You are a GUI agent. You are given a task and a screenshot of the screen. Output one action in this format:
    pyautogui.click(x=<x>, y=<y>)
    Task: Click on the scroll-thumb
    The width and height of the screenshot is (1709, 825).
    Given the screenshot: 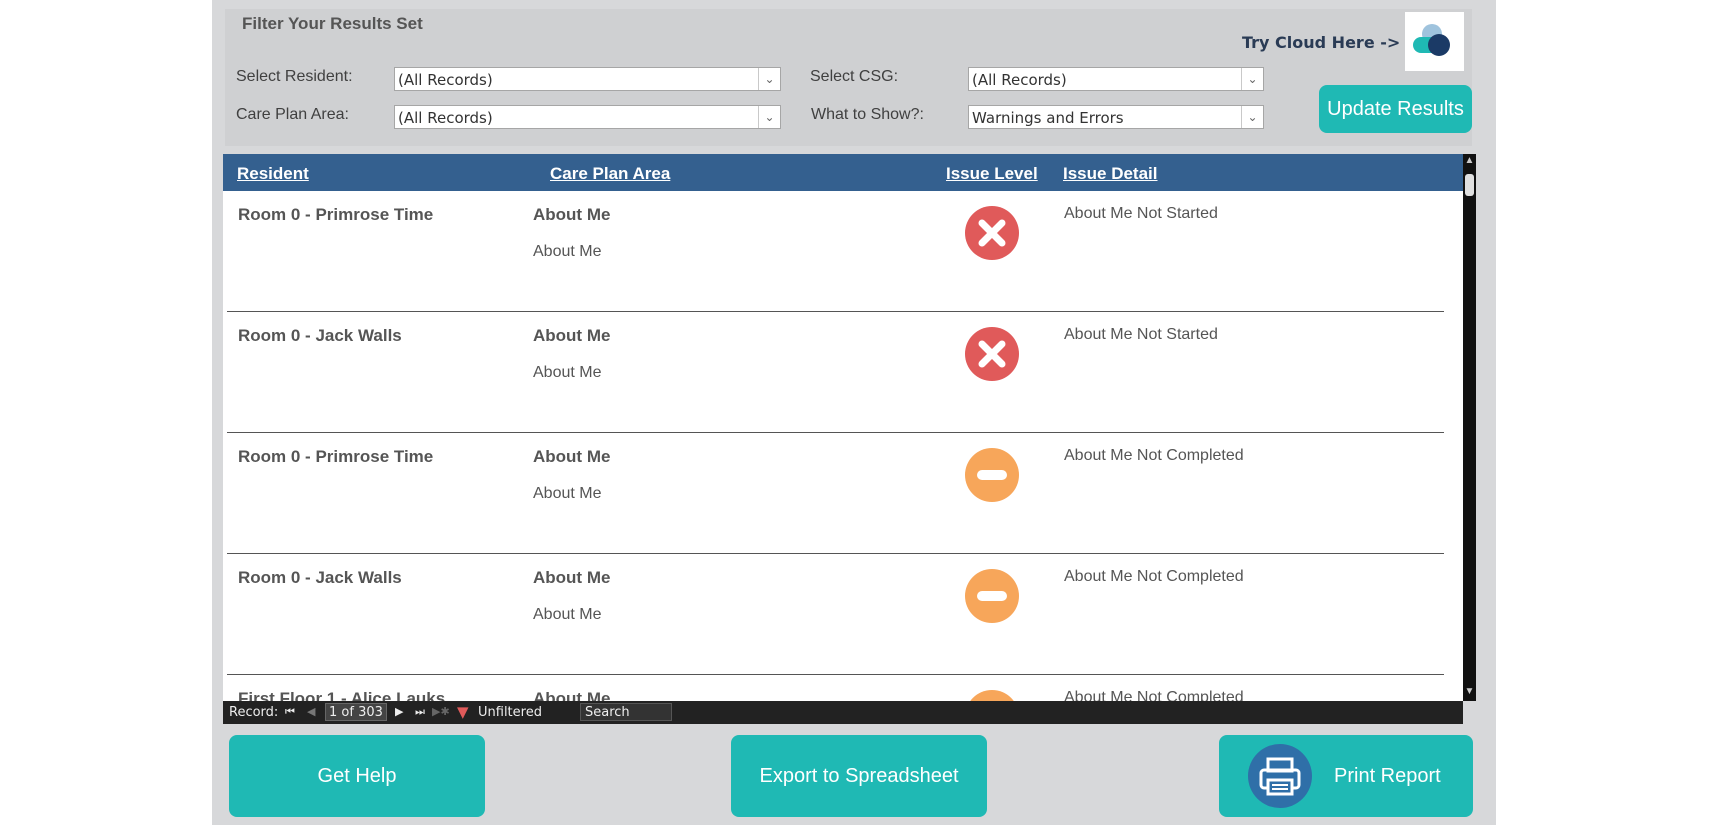 What is the action you would take?
    pyautogui.click(x=1469, y=185)
    